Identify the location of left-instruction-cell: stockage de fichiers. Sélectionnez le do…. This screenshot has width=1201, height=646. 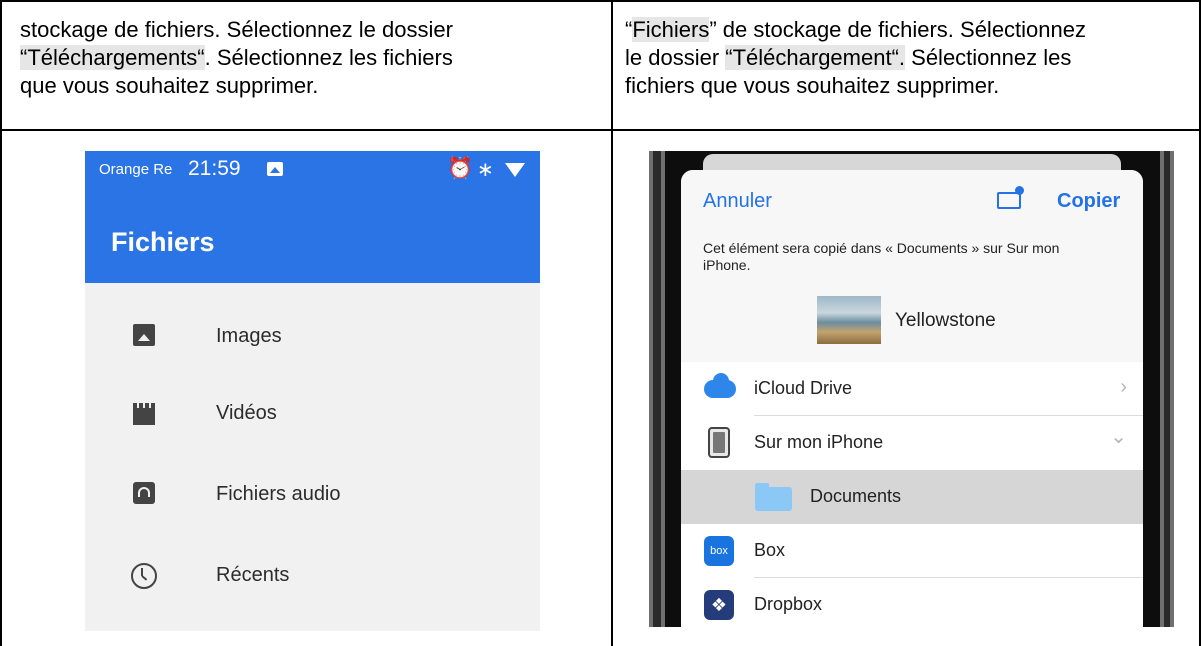
(310, 58).